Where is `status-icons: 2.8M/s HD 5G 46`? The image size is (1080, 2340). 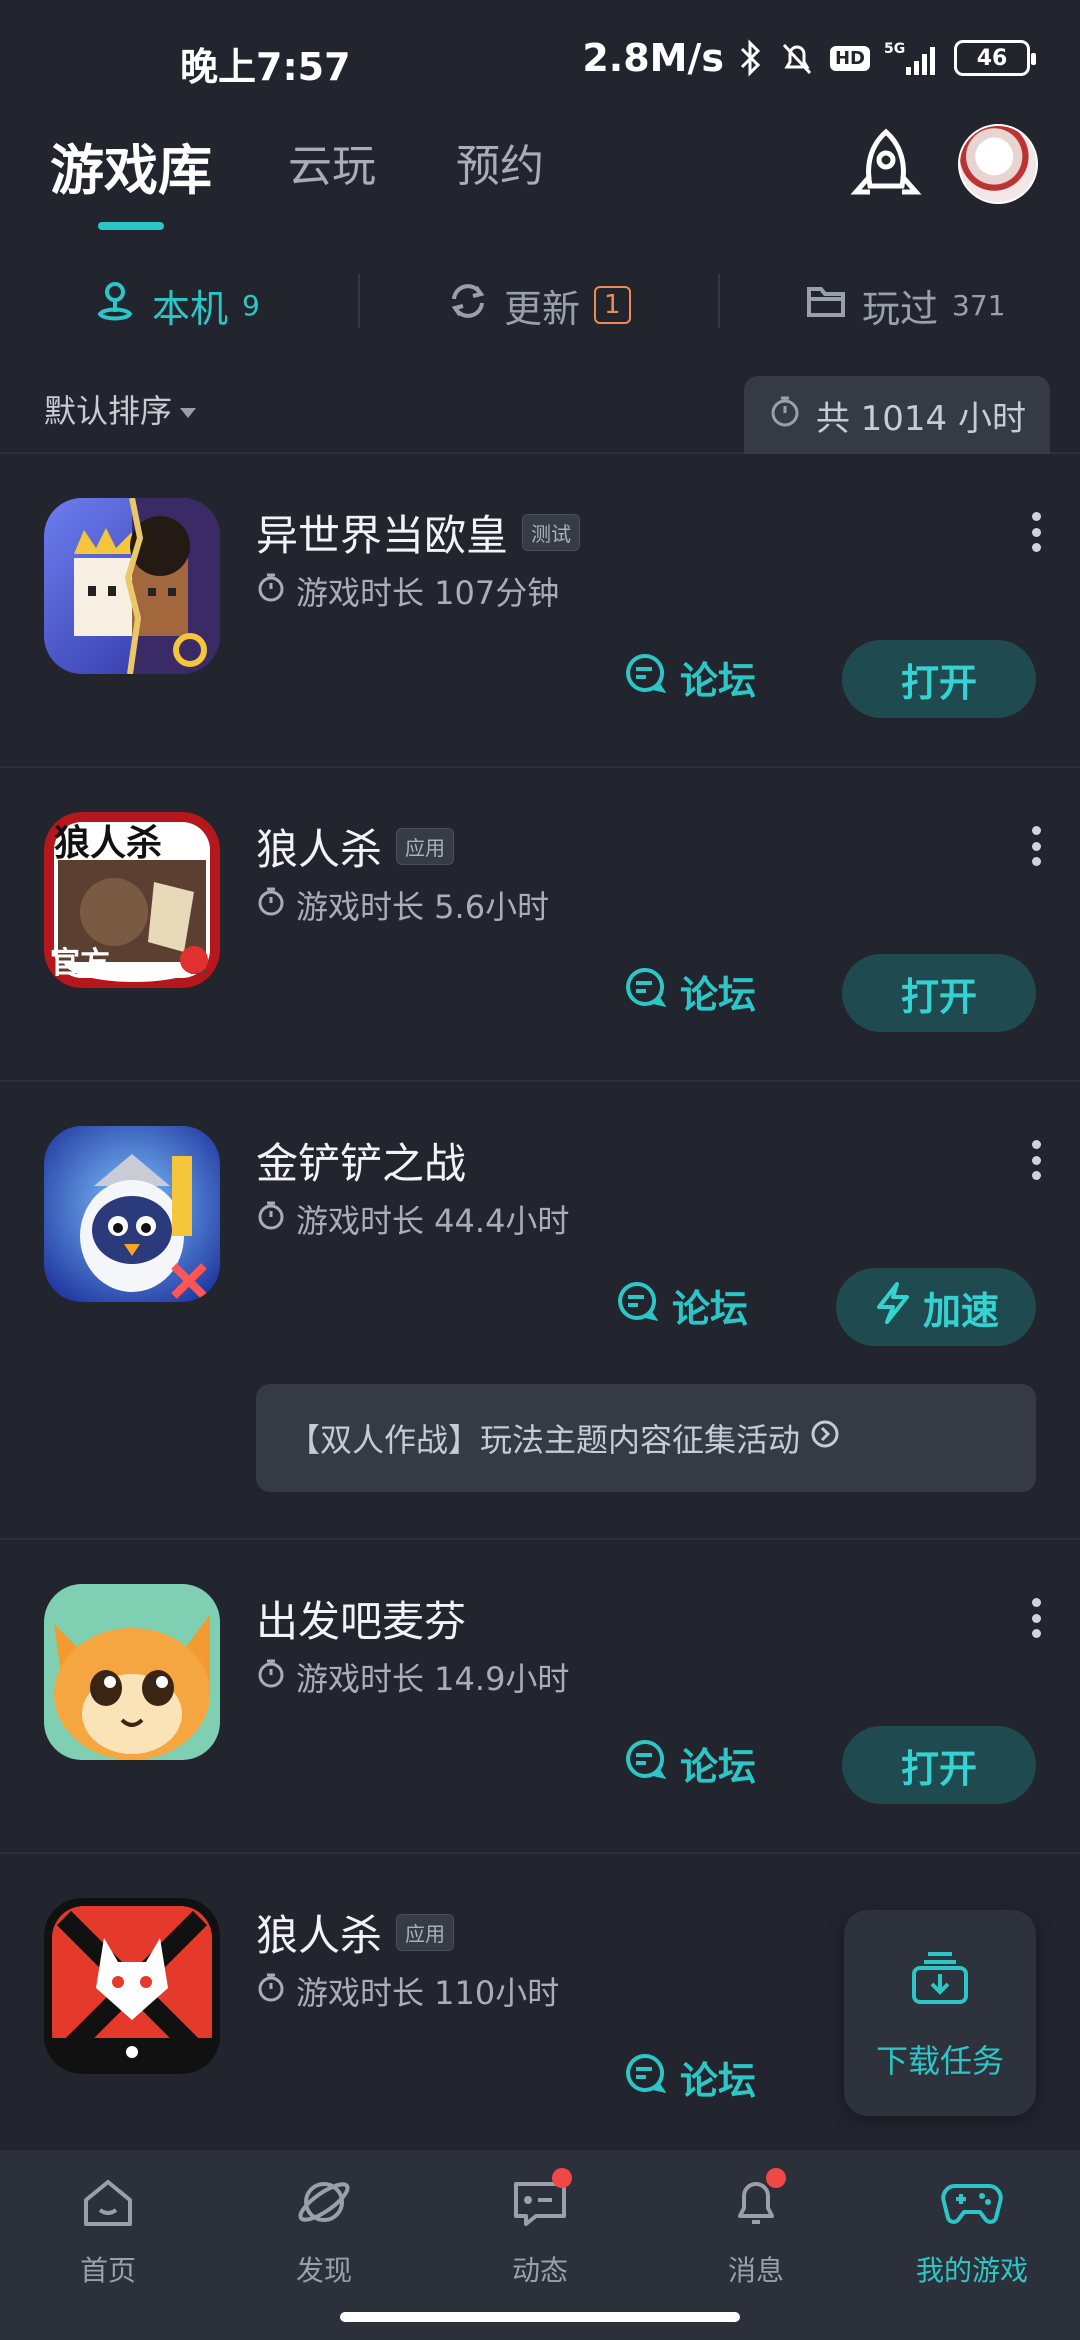
status-icons: 2.8M/s HD 5G 46 is located at coordinates (809, 58).